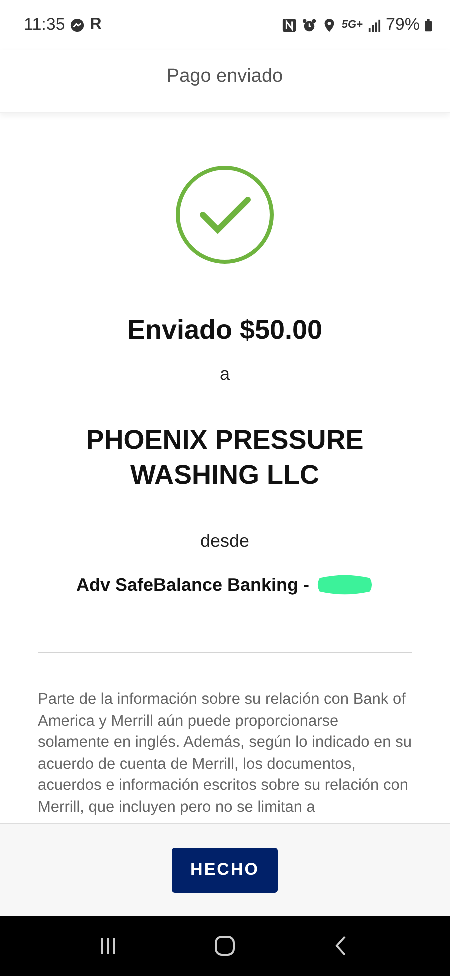 The image size is (450, 976). What do you see at coordinates (96, 25) in the screenshot?
I see `app-letter: R` at bounding box center [96, 25].